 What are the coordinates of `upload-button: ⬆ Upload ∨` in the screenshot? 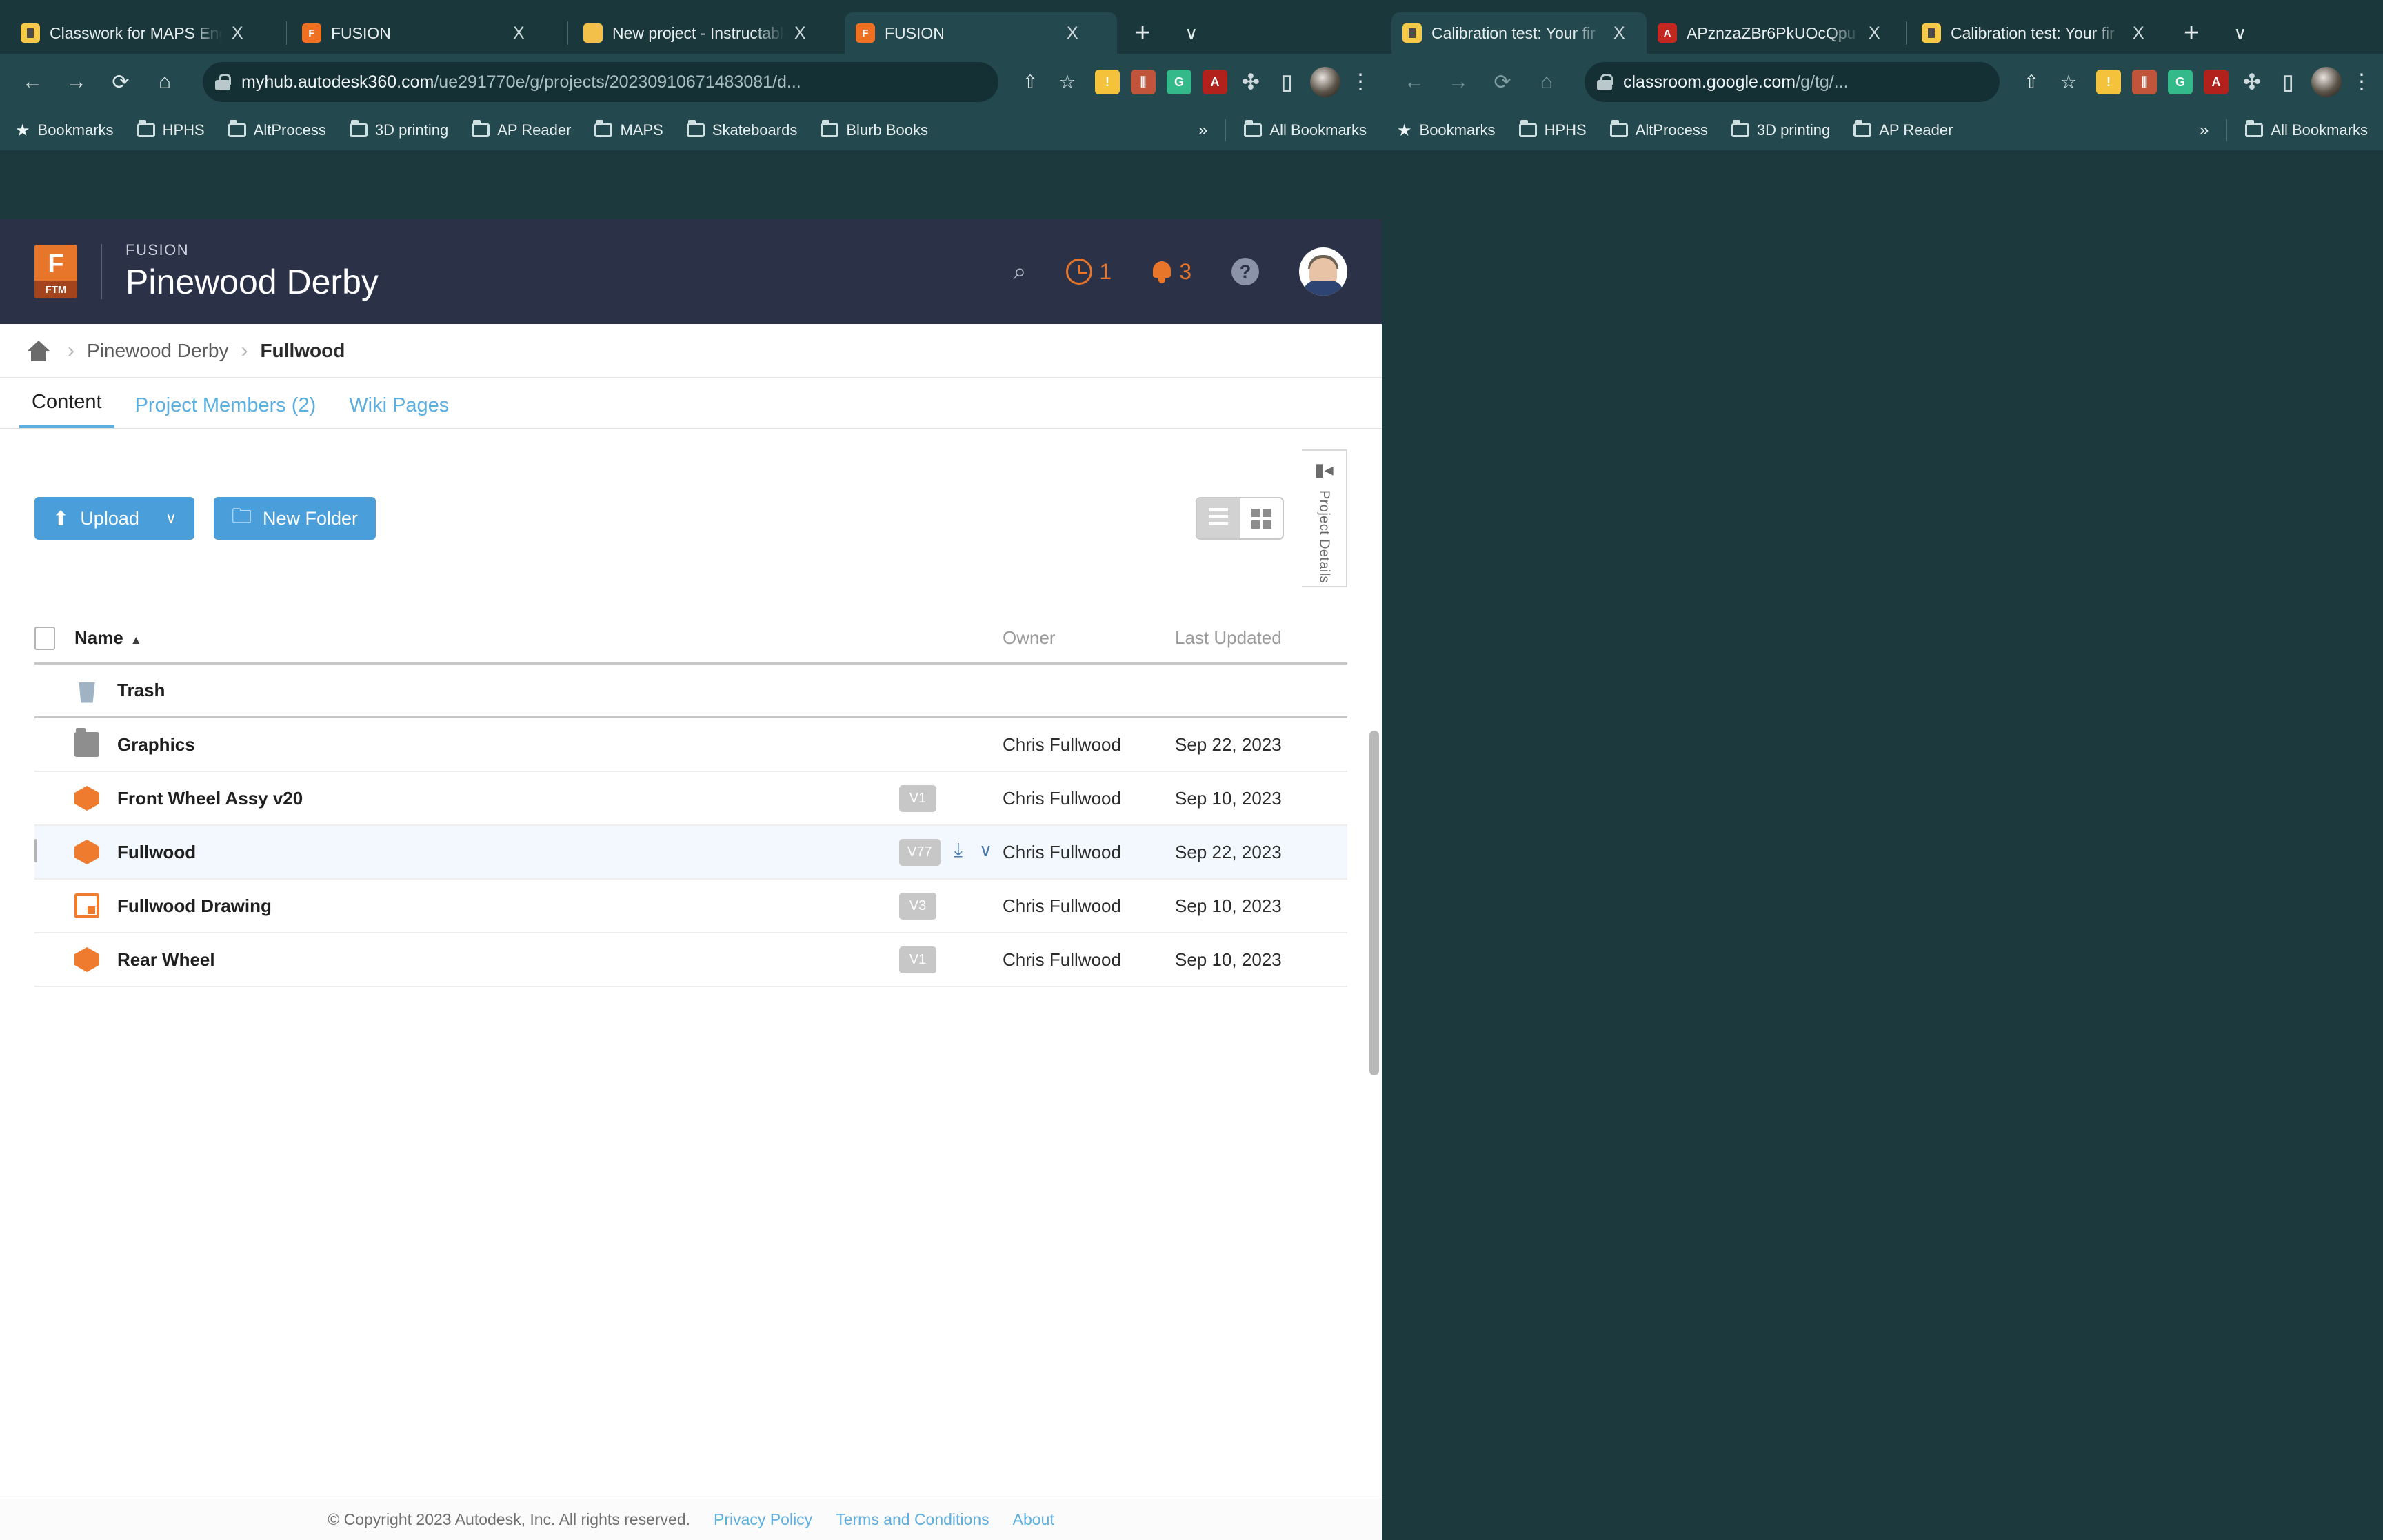 It's located at (114, 519).